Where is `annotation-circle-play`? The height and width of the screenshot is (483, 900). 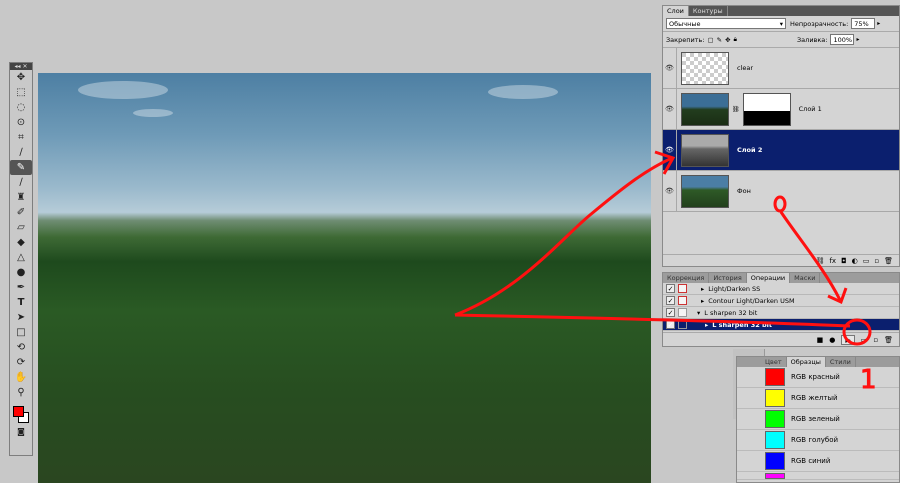
annotation-circle-play is located at coordinates (857, 332).